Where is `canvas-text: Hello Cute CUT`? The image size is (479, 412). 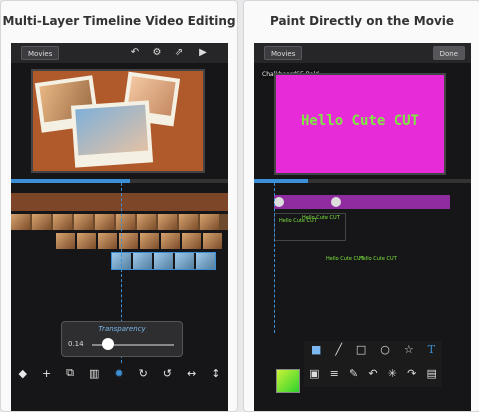
canvas-text: Hello Cute CUT is located at coordinates (360, 121).